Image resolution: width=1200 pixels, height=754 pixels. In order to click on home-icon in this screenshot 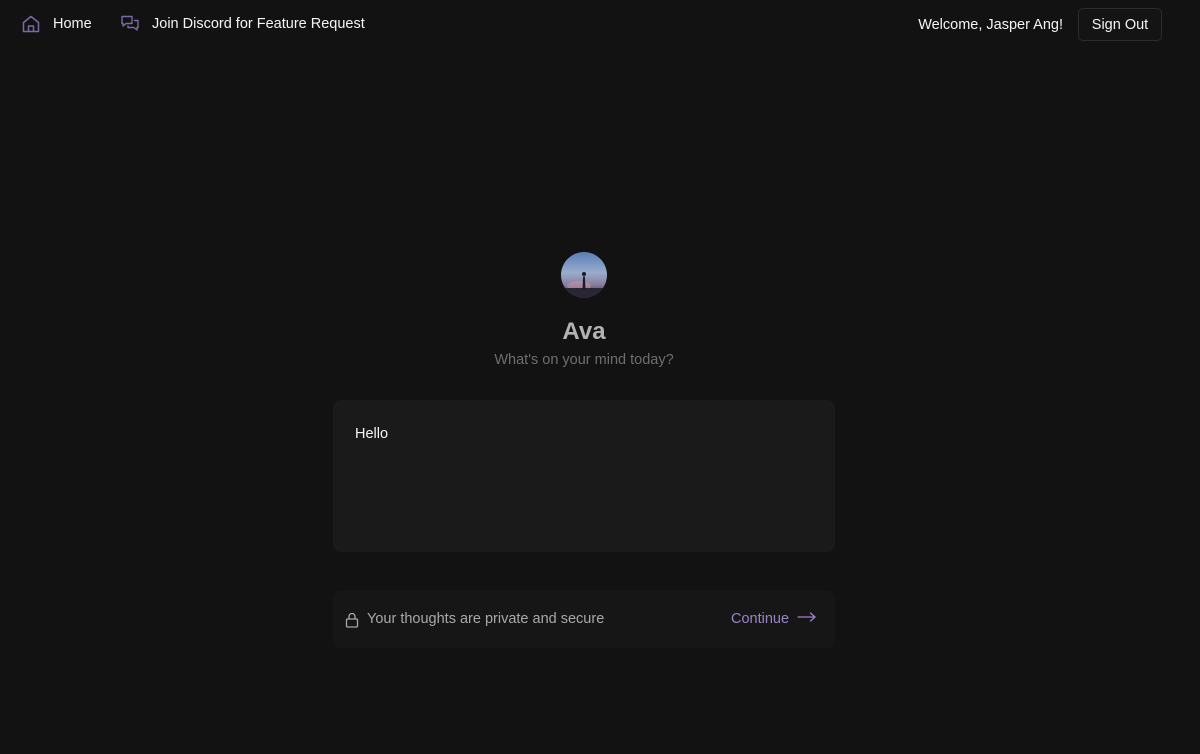, I will do `click(31, 24)`.